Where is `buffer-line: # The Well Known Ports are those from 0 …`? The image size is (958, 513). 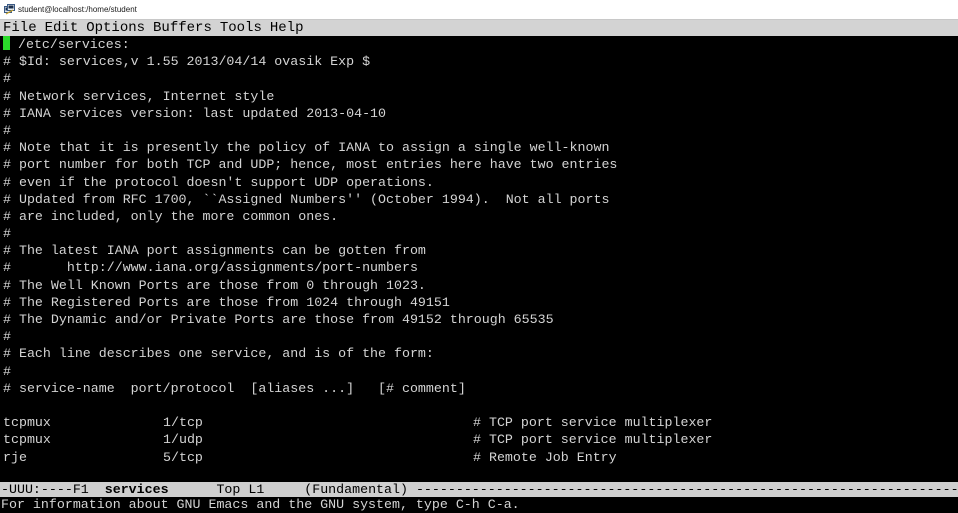
buffer-line: # The Well Known Ports are those from 0 … is located at coordinates (214, 285).